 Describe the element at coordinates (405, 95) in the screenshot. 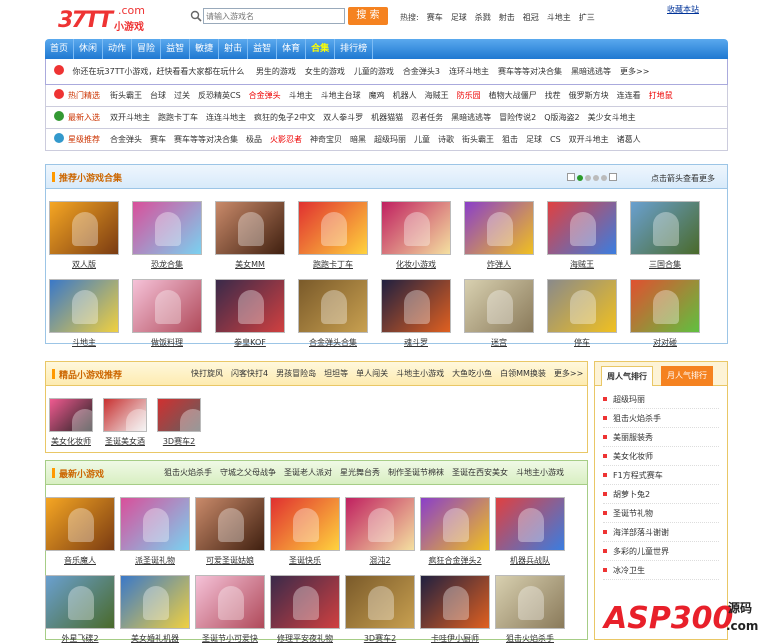

I see `category-link: 机器人` at that location.